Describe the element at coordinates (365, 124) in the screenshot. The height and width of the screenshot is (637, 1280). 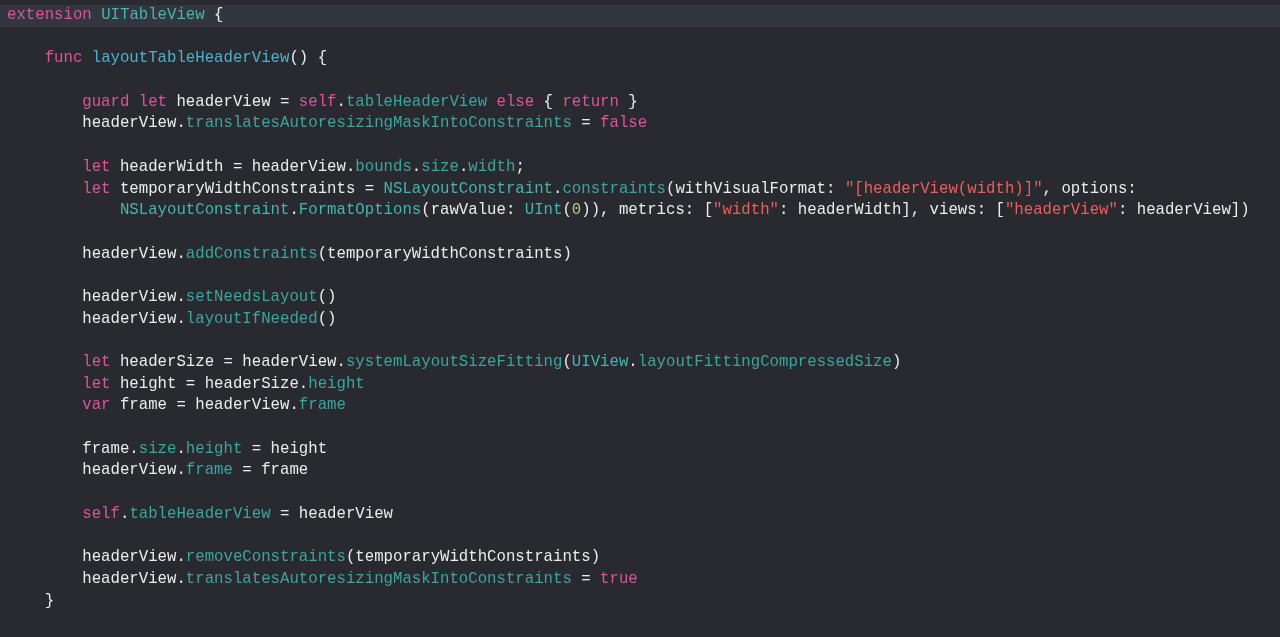
I see `code-line: headerView.translatesAutoresizingMaskIntoConstraints = false` at that location.